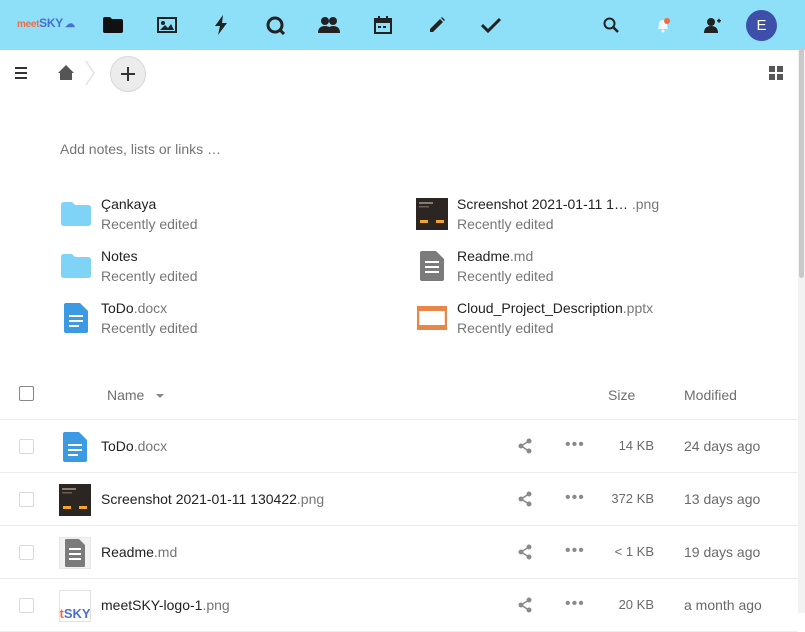  What do you see at coordinates (90, 73) in the screenshot?
I see `breadcrumb-separator` at bounding box center [90, 73].